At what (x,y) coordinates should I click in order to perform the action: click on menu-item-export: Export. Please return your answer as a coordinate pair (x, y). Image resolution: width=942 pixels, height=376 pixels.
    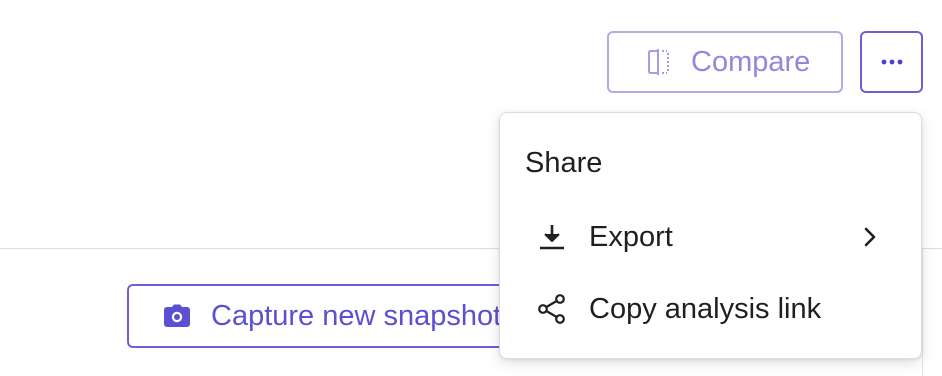
    Looking at the image, I should click on (710, 237).